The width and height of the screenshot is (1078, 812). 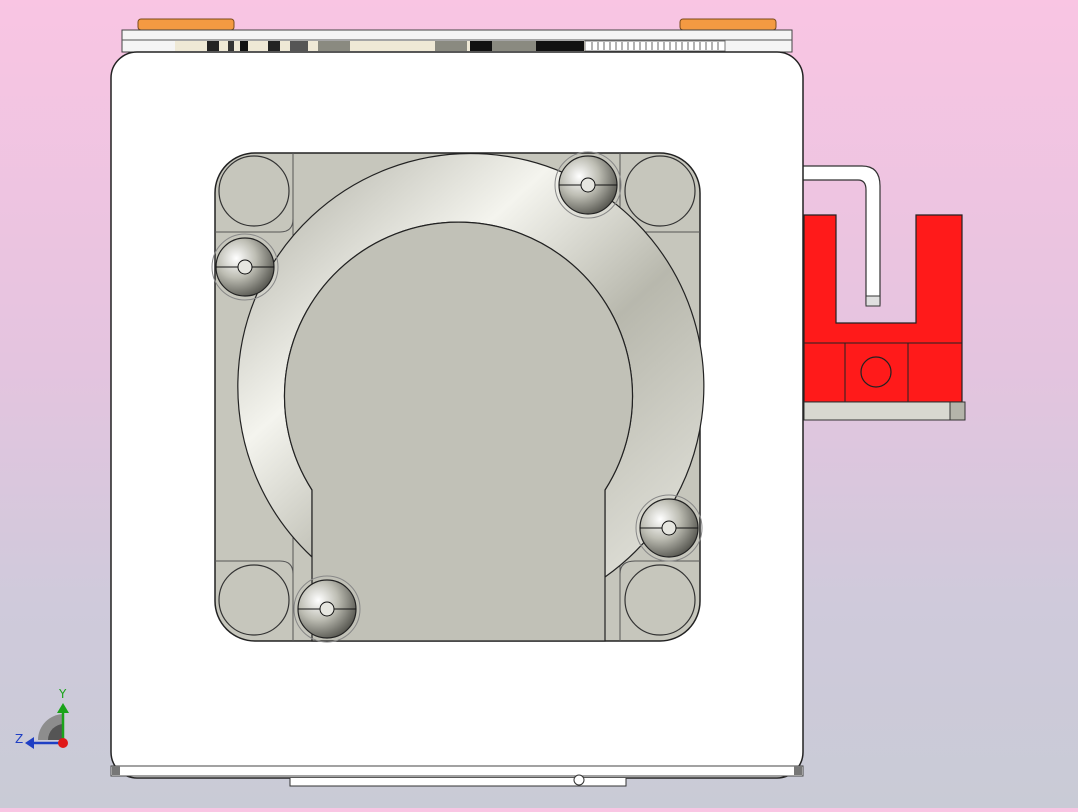 What do you see at coordinates (588, 185) in the screenshot?
I see `ball-top` at bounding box center [588, 185].